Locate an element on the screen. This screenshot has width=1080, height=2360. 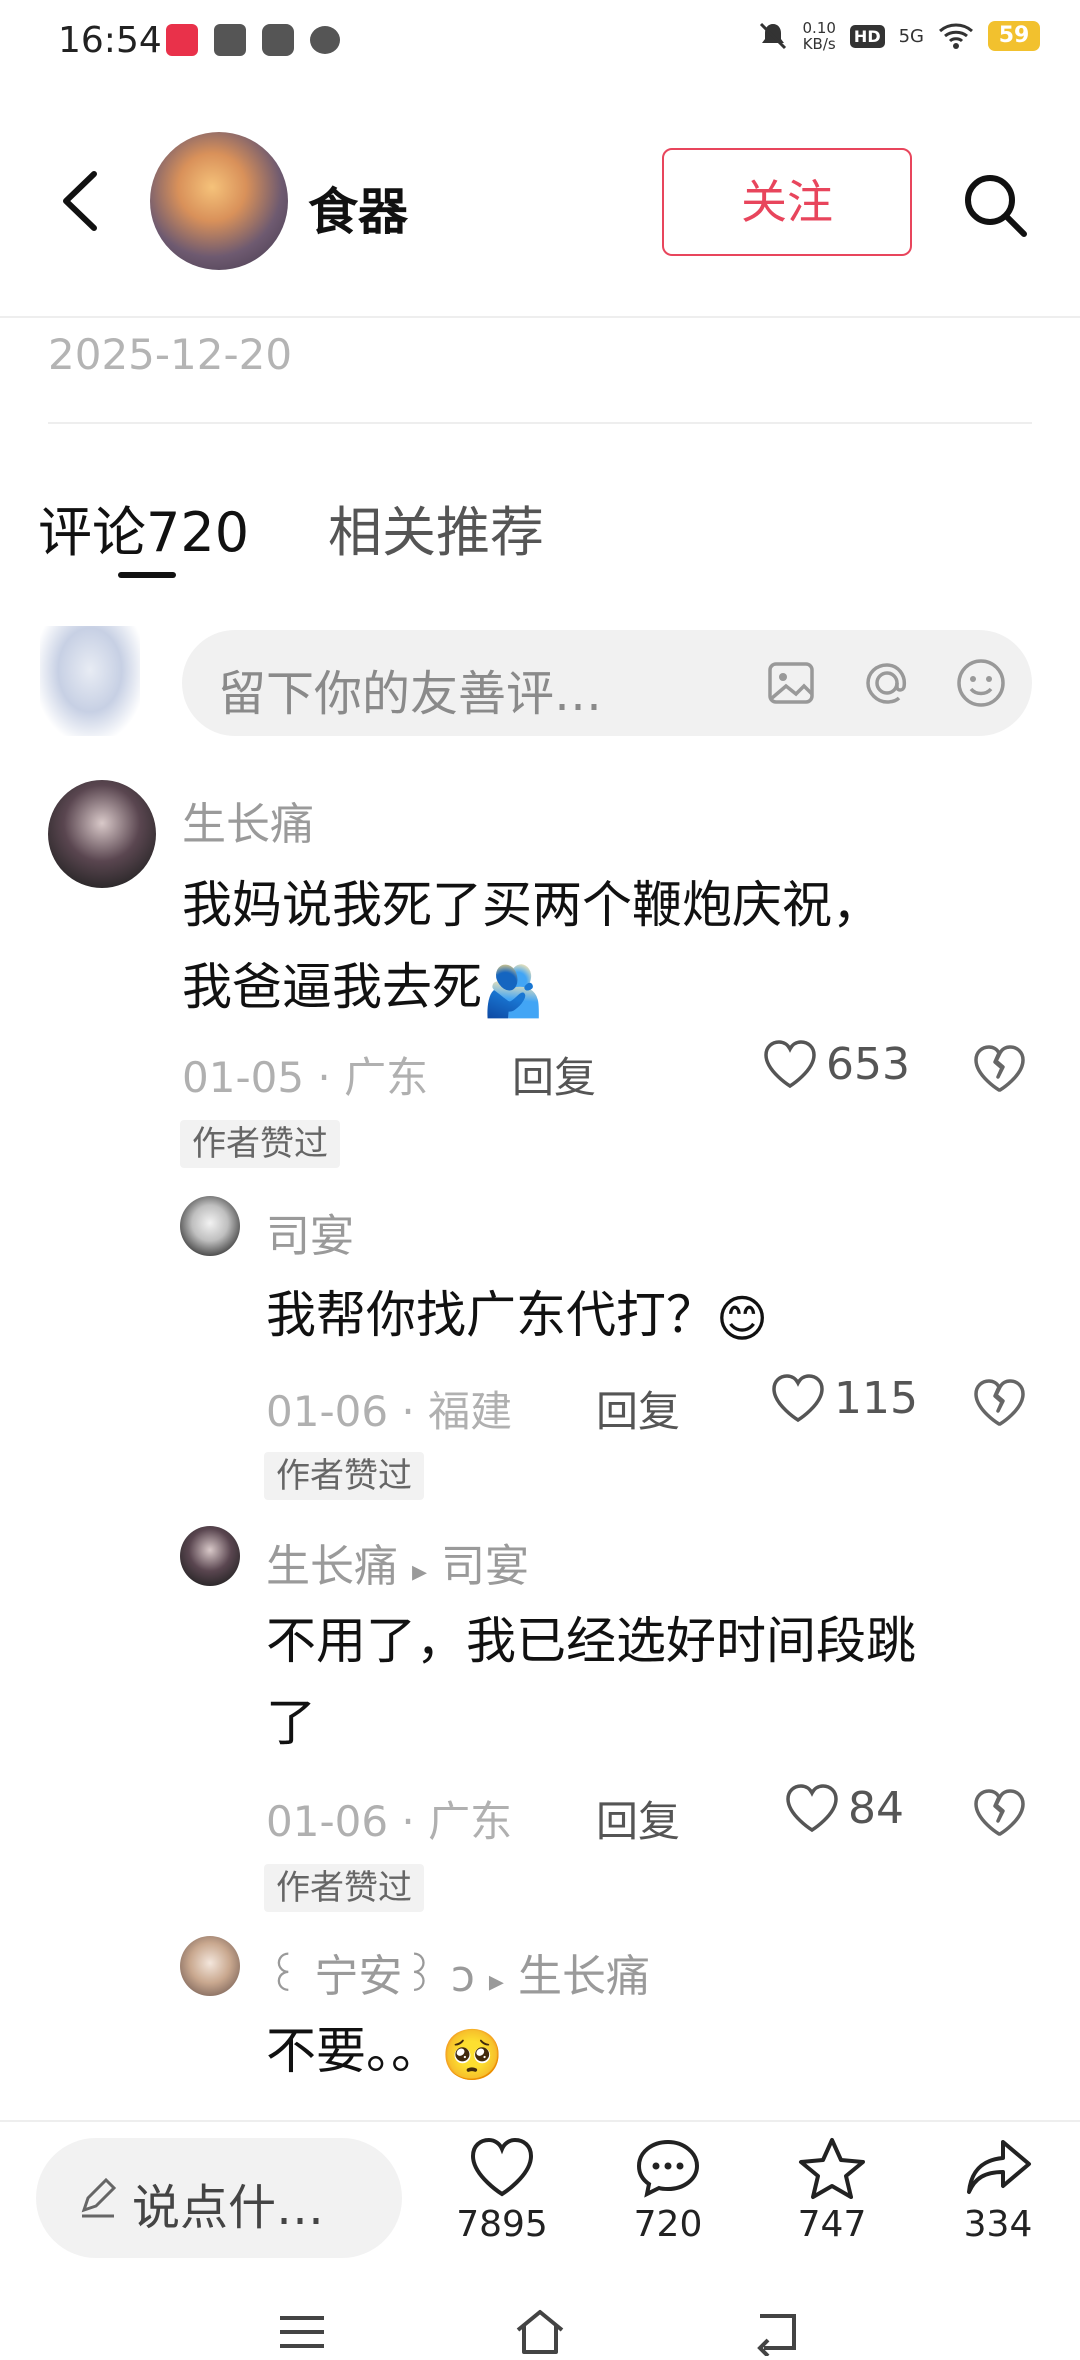
image-icon is located at coordinates (791, 683).